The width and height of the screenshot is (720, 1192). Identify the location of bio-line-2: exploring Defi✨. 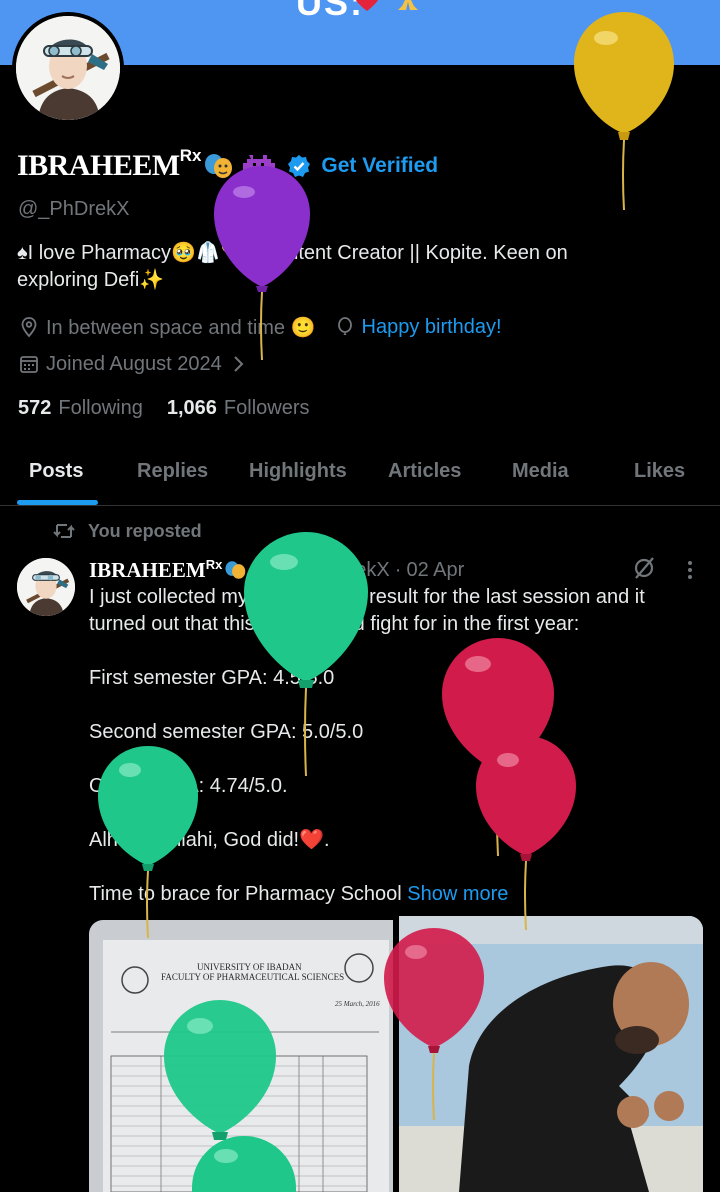
(91, 280).